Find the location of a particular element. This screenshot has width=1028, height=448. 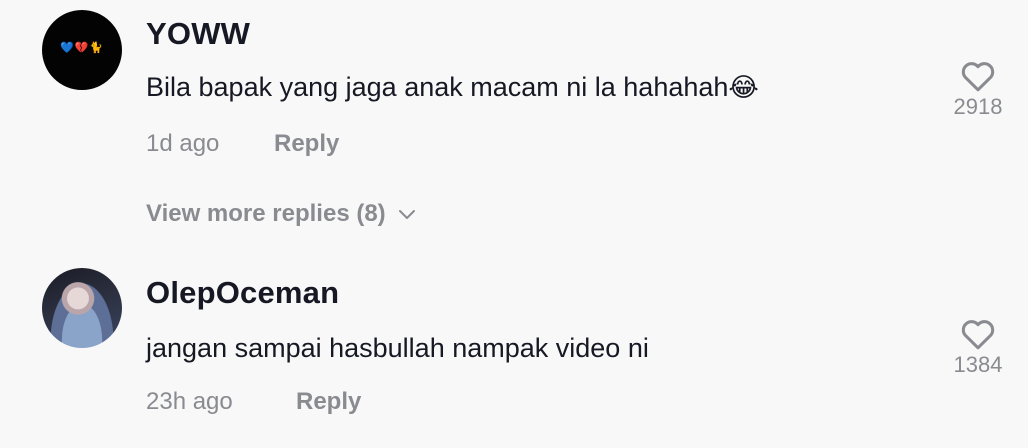

comment-username: YOWW is located at coordinates (198, 34).